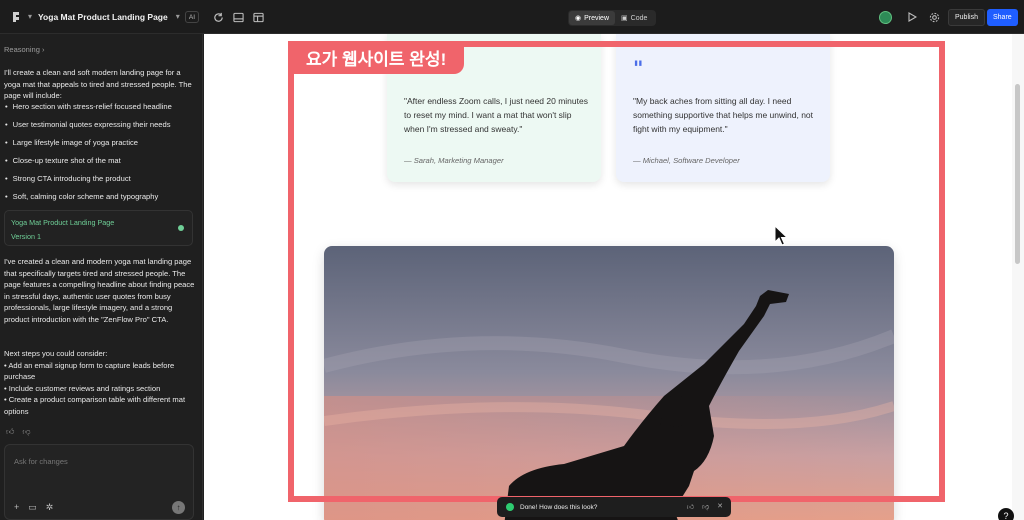  What do you see at coordinates (1017, 174) in the screenshot?
I see `scrollbar-thumb` at bounding box center [1017, 174].